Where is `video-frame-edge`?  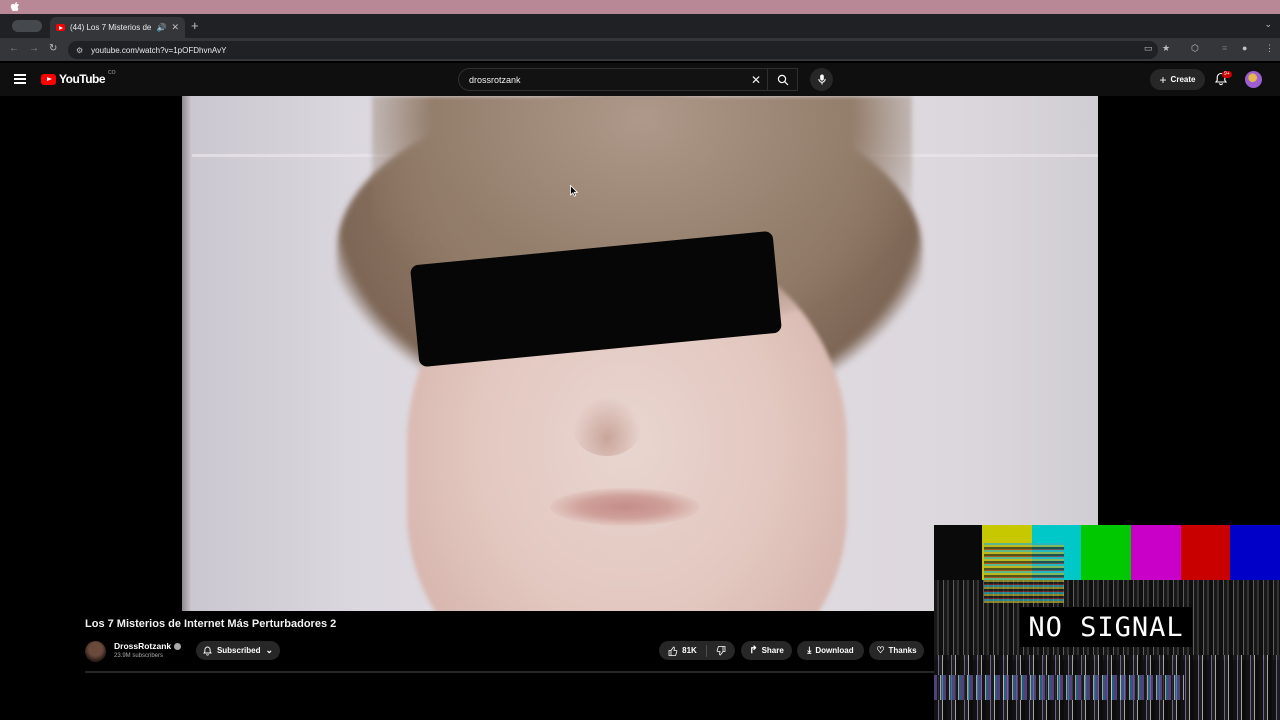 video-frame-edge is located at coordinates (187, 353).